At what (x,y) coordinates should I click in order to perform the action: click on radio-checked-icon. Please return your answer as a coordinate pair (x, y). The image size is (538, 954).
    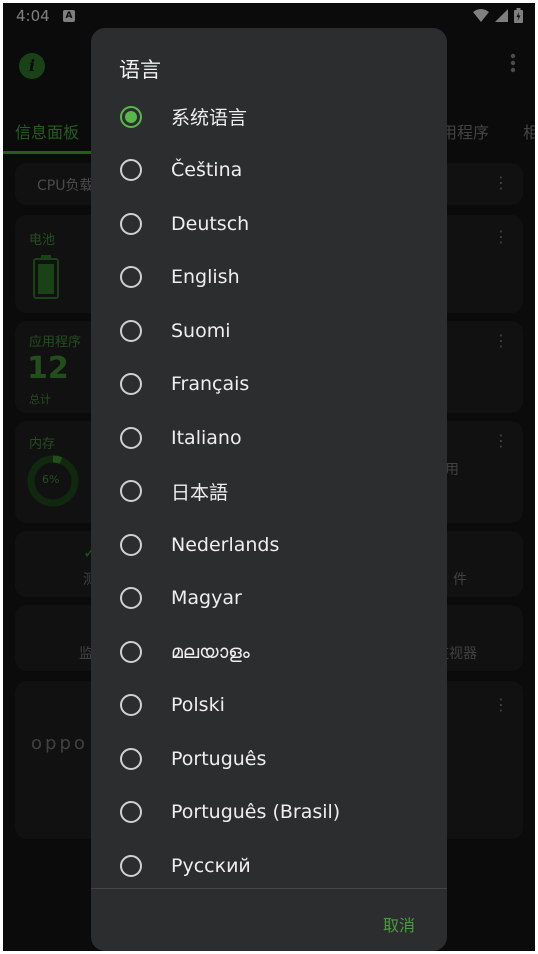
    Looking at the image, I should click on (131, 116).